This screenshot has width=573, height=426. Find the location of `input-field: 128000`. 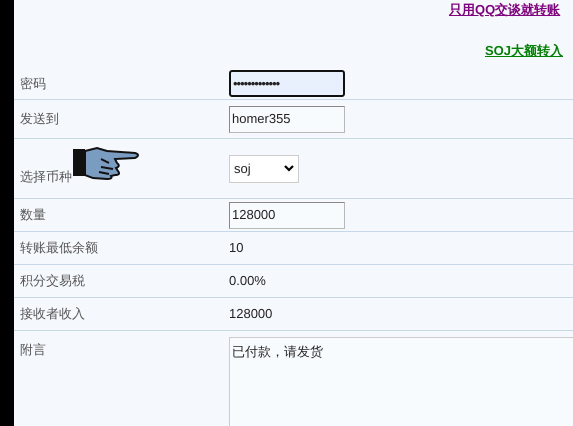

input-field: 128000 is located at coordinates (287, 215).